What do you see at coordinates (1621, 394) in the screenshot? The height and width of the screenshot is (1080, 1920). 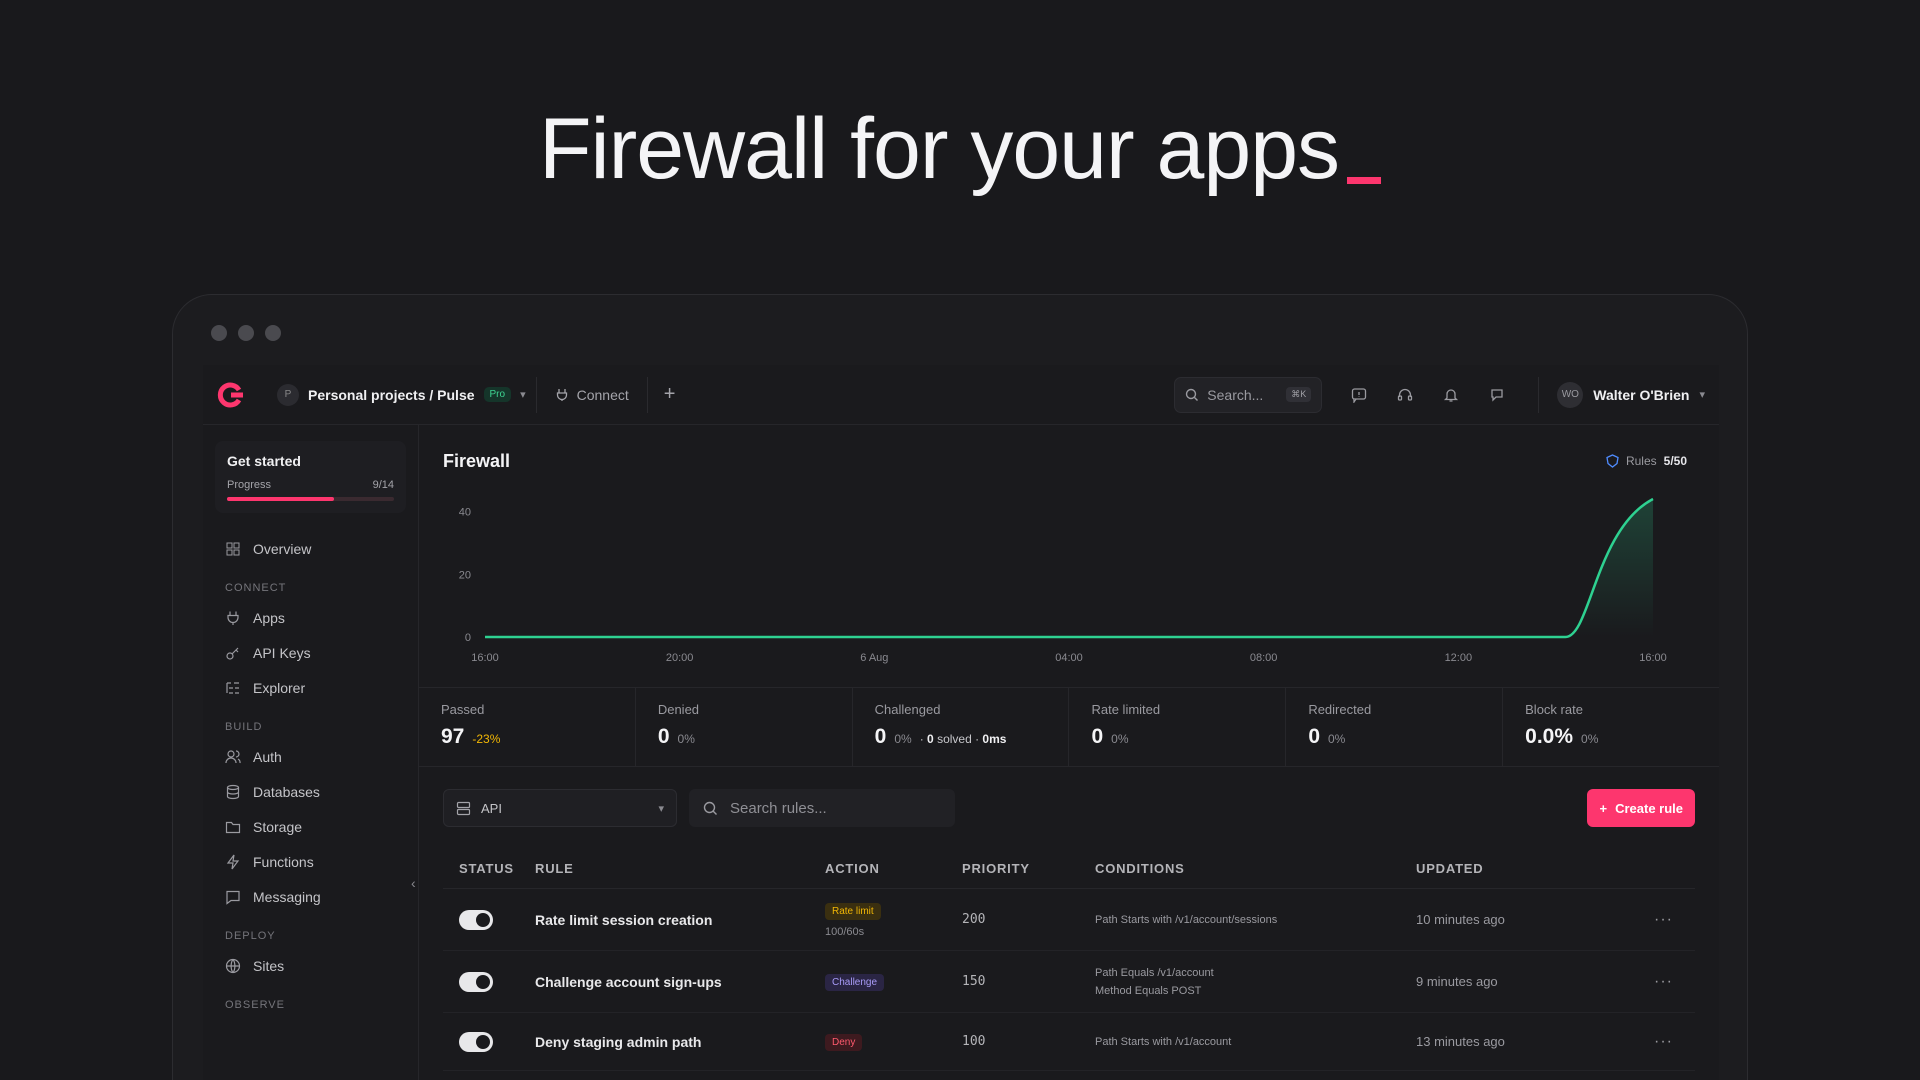 I see `user-menu: WO Walter O'Brien ▾` at bounding box center [1621, 394].